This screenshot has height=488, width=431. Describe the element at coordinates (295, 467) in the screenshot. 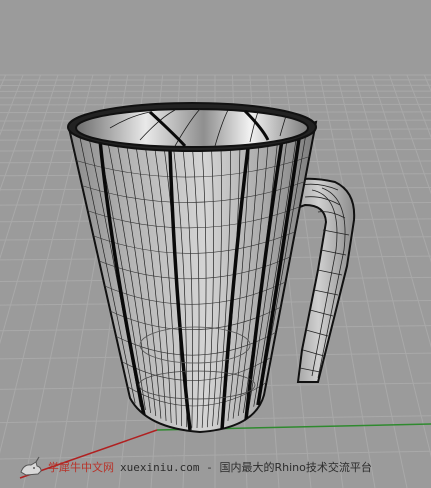

I see `watermark-tagline: 国内最大的Rhino技术交流平台` at that location.